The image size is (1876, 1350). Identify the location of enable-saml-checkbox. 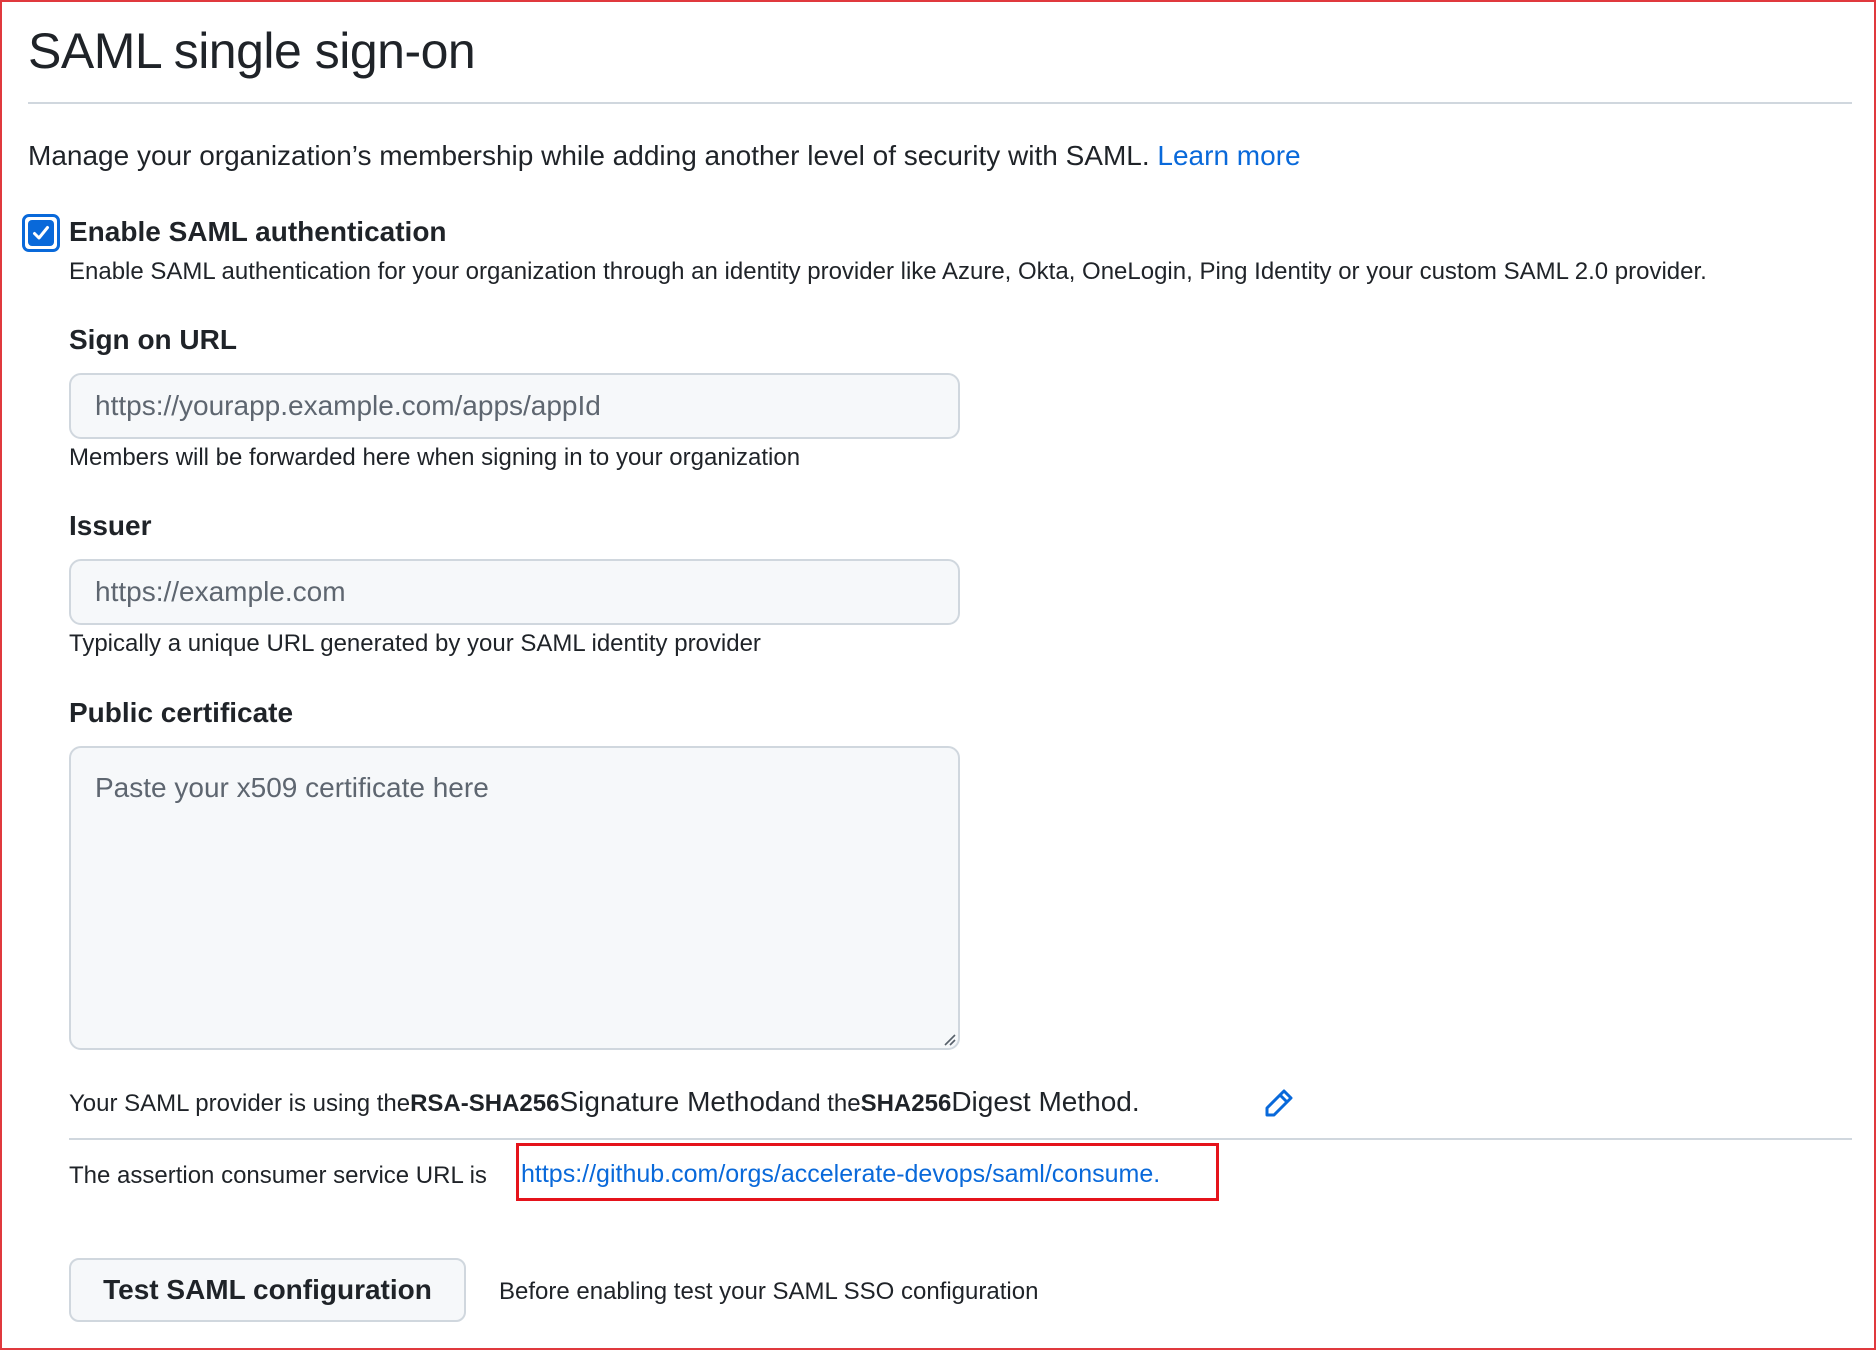
(41, 233).